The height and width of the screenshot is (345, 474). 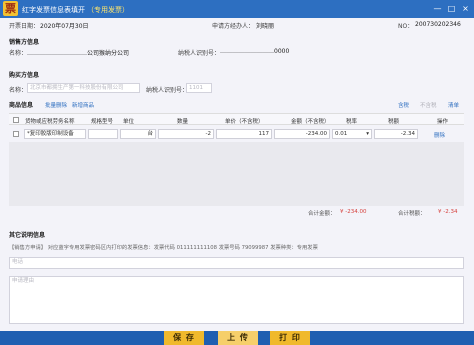 I want to click on buyer-name-input: 北京市都拥生产第一科技股份有限公司, so click(x=83, y=88).